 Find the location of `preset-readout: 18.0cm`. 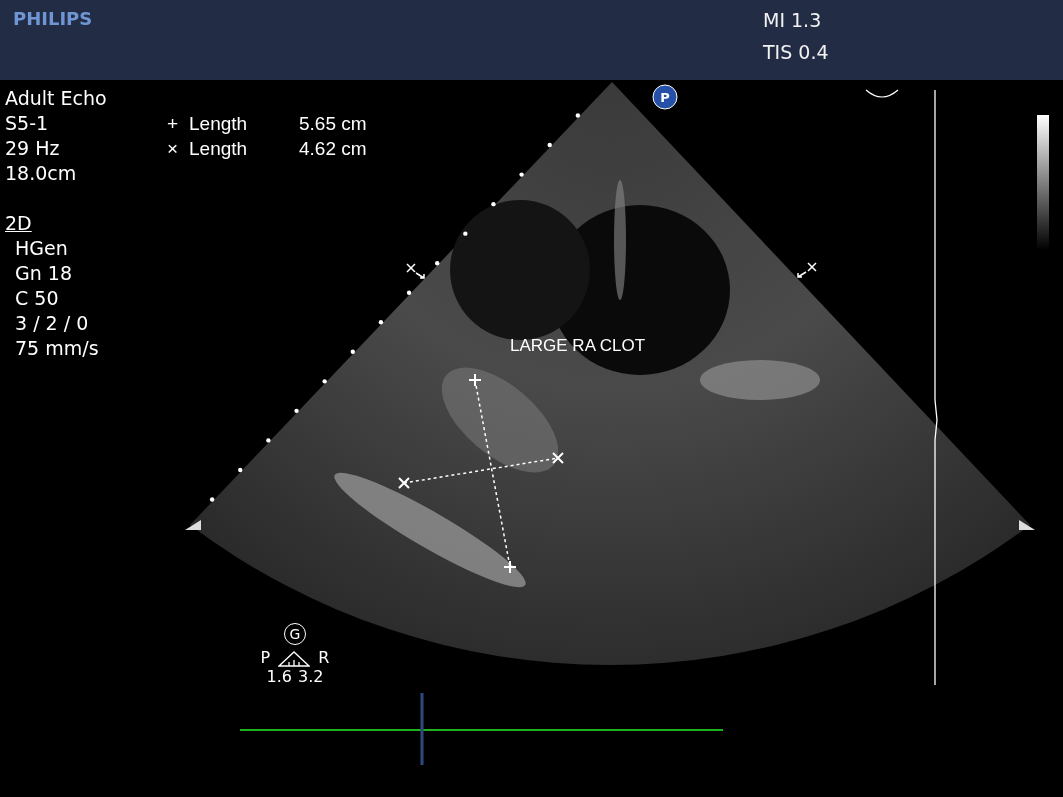

preset-readout: 18.0cm is located at coordinates (41, 173).